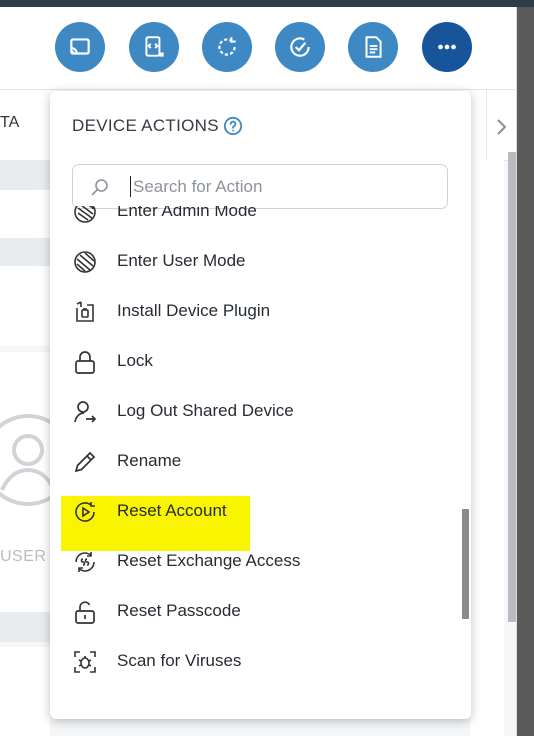 Image resolution: width=534 pixels, height=736 pixels. Describe the element at coordinates (255, 462) in the screenshot. I see `action-rename: Rename` at that location.